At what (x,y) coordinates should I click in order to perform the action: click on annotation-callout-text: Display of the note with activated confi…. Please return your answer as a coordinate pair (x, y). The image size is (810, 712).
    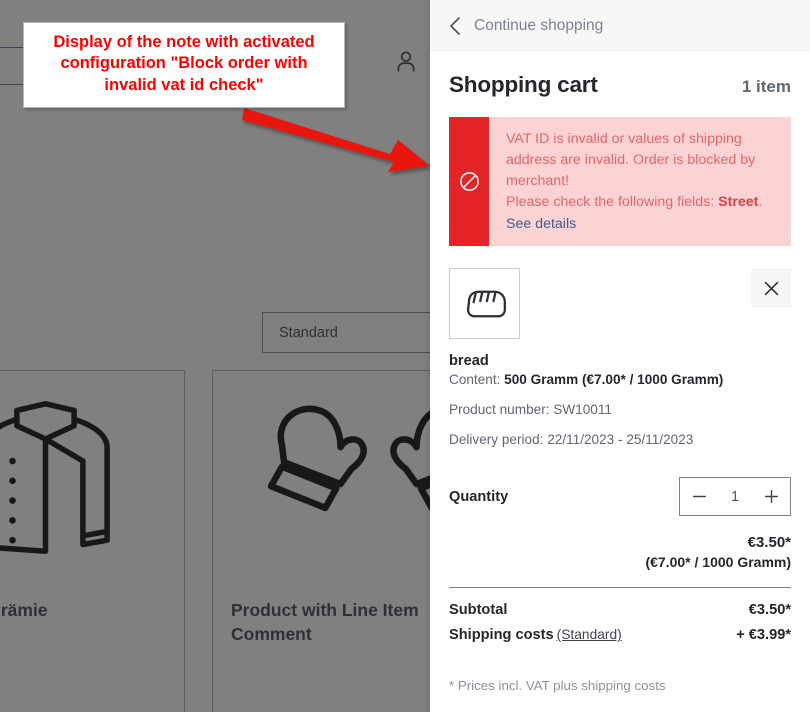
    Looking at the image, I should click on (184, 63).